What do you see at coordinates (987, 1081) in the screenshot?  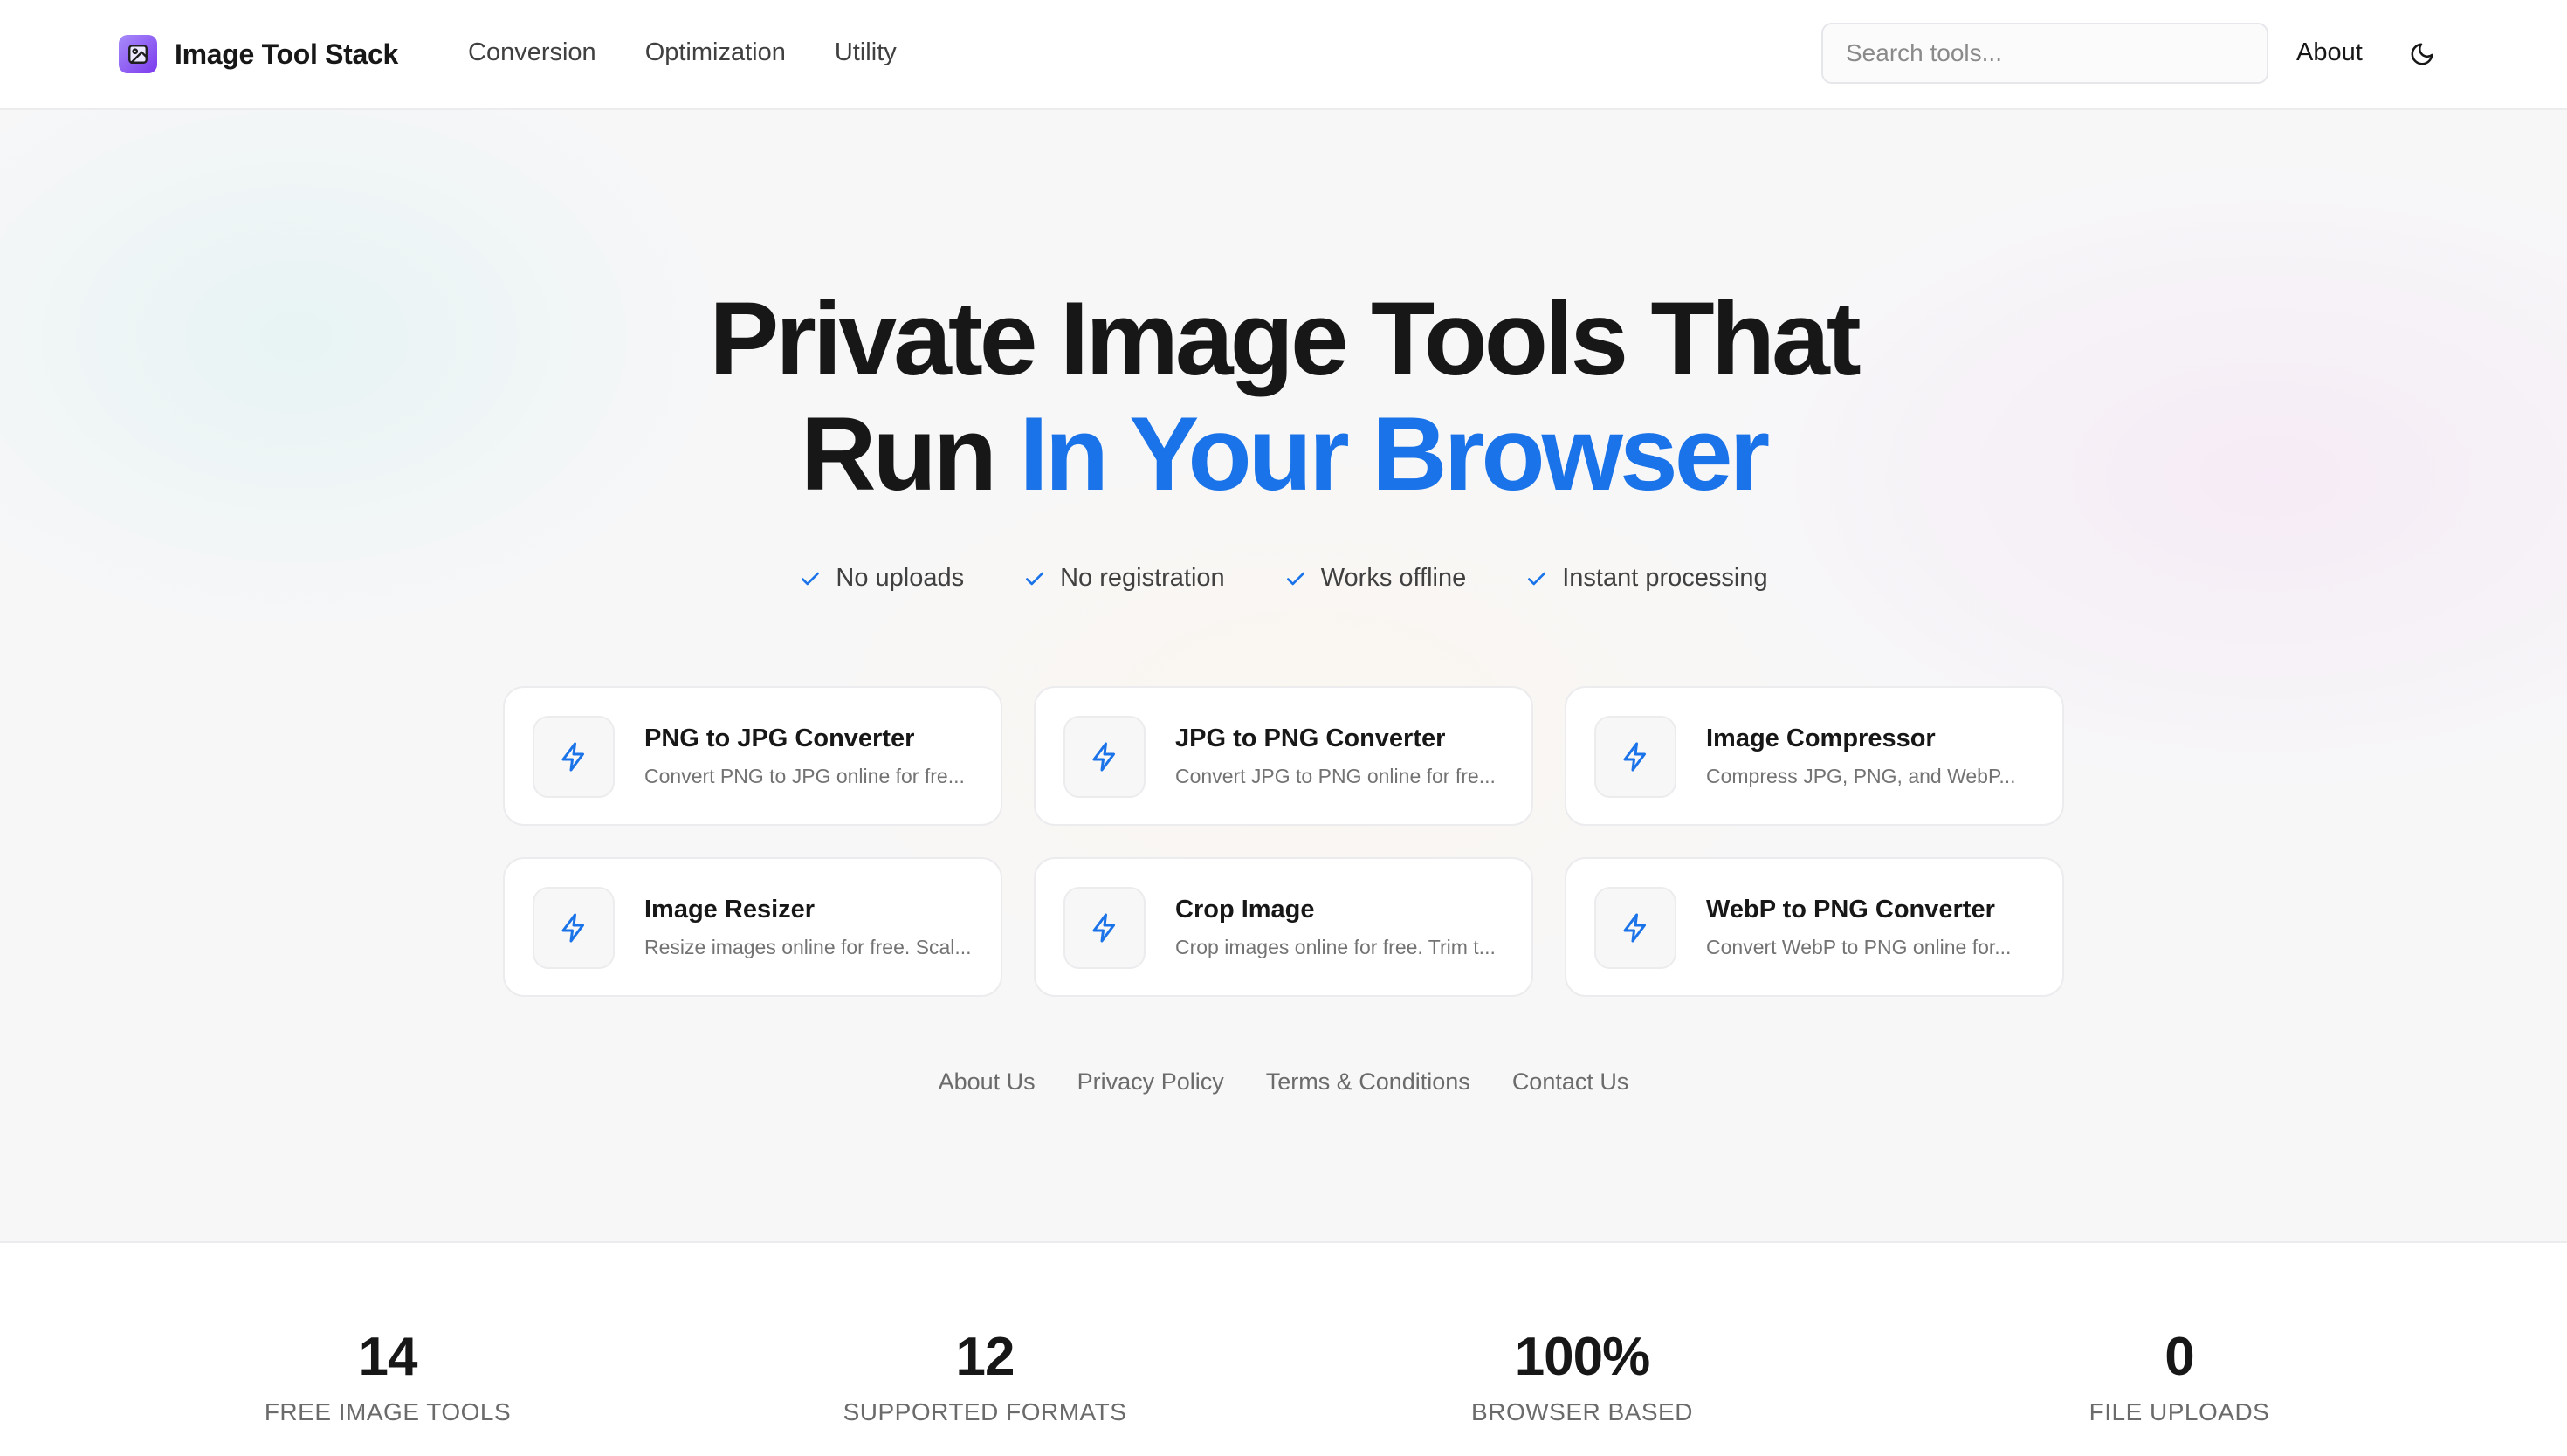 I see `footer-about-us-link: About Us` at bounding box center [987, 1081].